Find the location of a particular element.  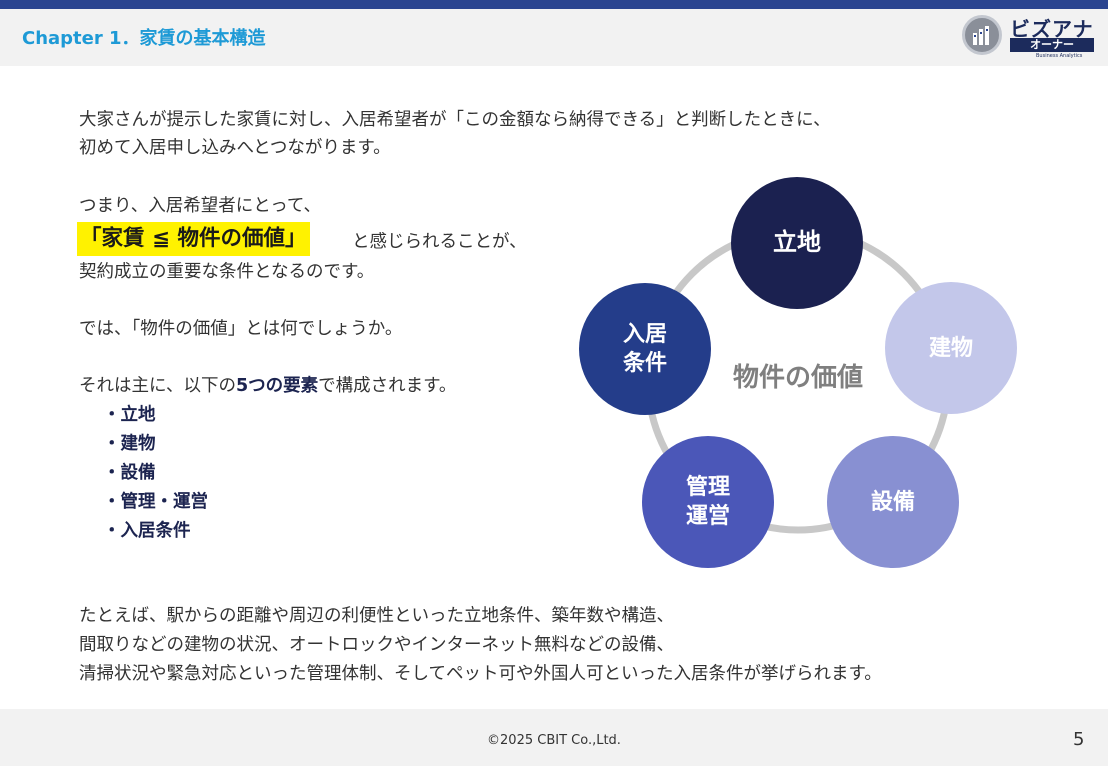

value-para-line-1: つまり、入居希望者にとって、 is located at coordinates (200, 206).